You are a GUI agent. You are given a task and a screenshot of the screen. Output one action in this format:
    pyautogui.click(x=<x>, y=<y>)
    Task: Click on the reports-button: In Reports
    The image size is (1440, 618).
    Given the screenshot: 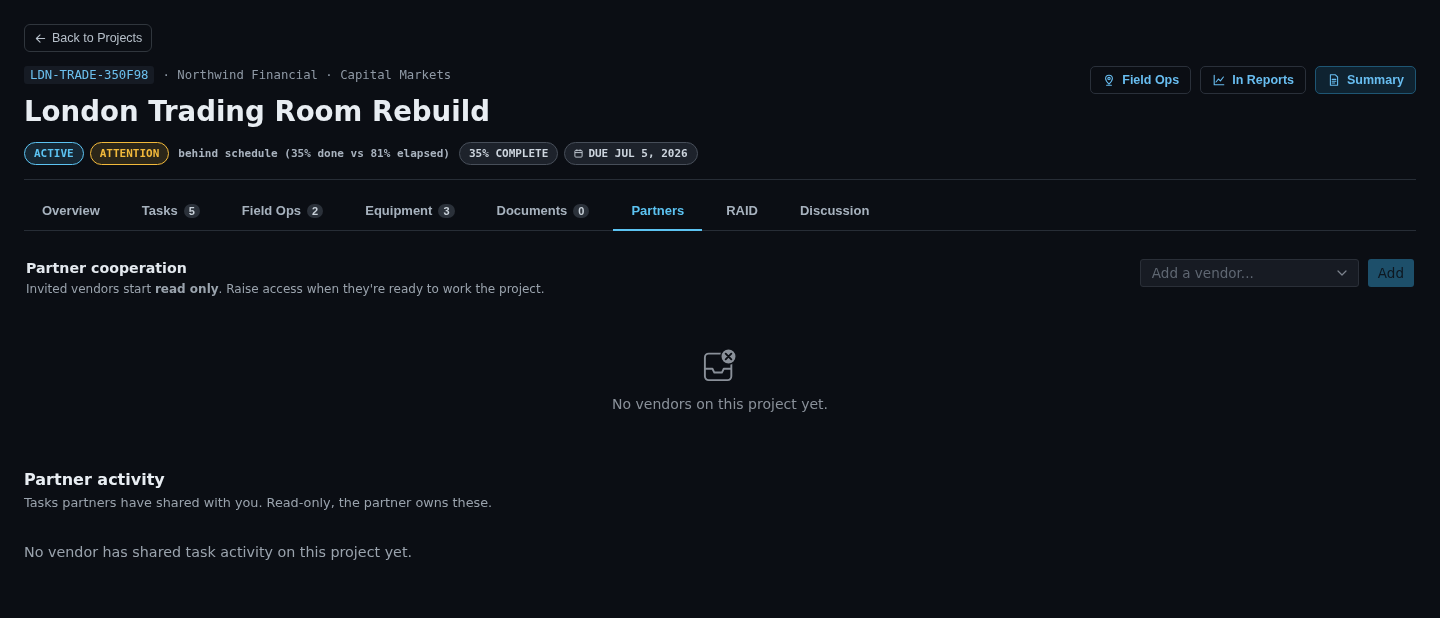 What is the action you would take?
    pyautogui.click(x=1253, y=80)
    